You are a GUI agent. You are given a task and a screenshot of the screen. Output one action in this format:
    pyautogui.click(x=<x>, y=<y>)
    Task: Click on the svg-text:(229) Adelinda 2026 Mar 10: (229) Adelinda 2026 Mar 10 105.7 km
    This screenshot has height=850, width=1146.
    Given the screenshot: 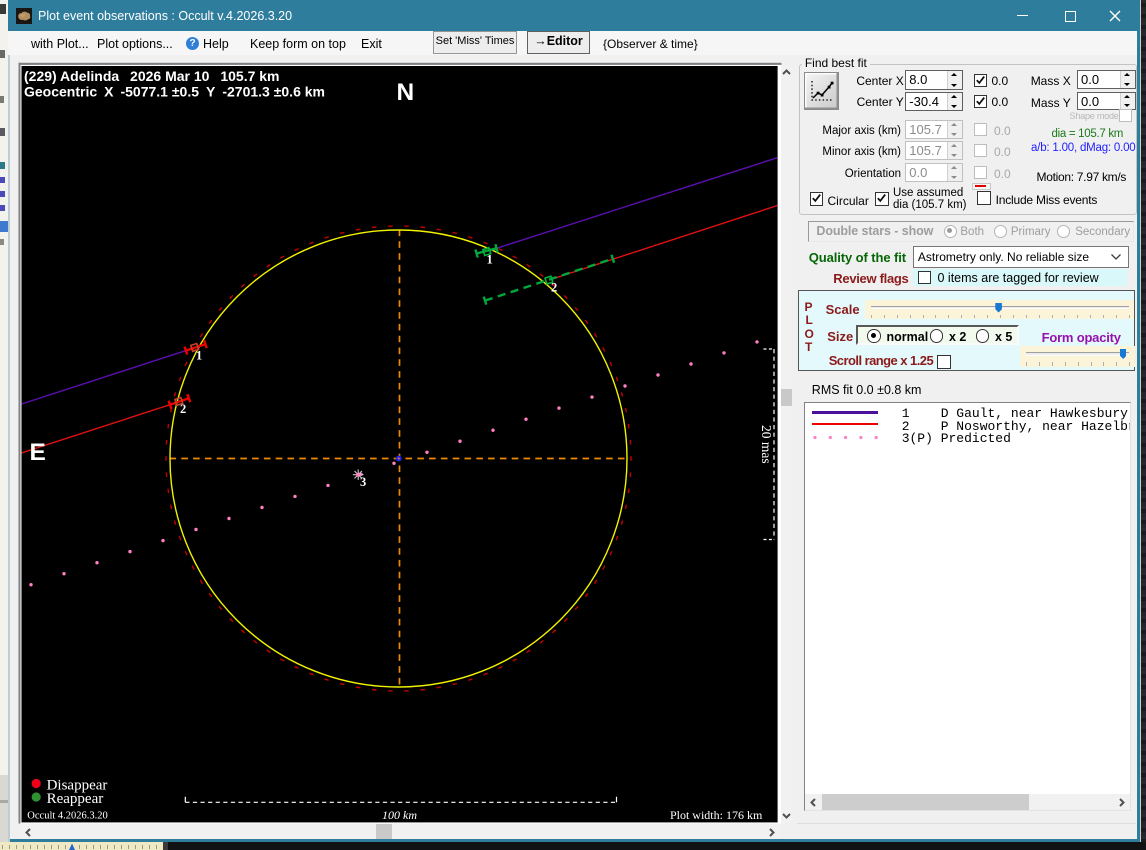 What is the action you would take?
    pyautogui.click(x=152, y=76)
    